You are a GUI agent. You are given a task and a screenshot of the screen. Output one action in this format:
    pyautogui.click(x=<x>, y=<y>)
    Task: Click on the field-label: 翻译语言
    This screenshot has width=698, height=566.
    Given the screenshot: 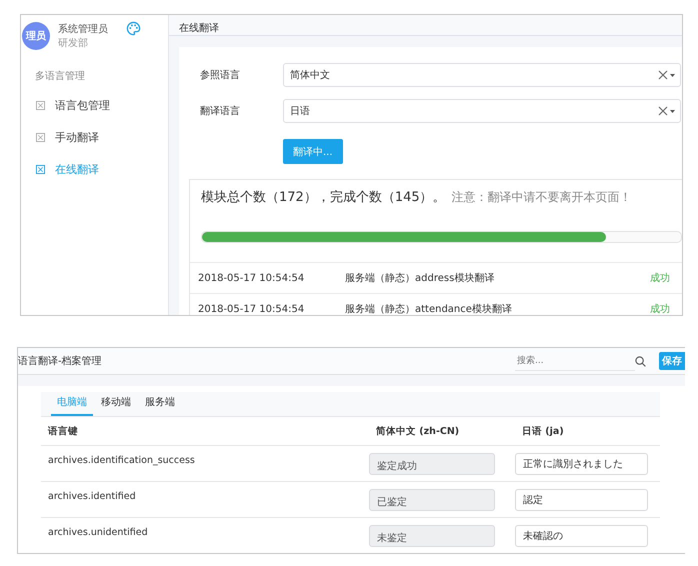 What is the action you would take?
    pyautogui.click(x=220, y=111)
    